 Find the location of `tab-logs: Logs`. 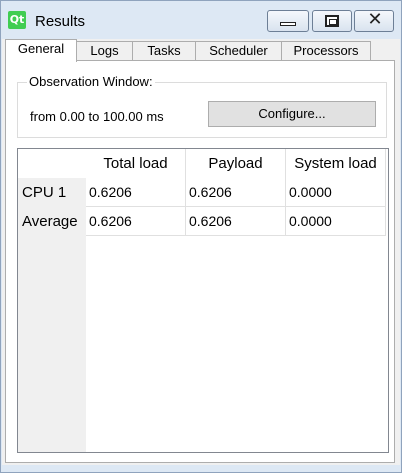

tab-logs: Logs is located at coordinates (104, 51).